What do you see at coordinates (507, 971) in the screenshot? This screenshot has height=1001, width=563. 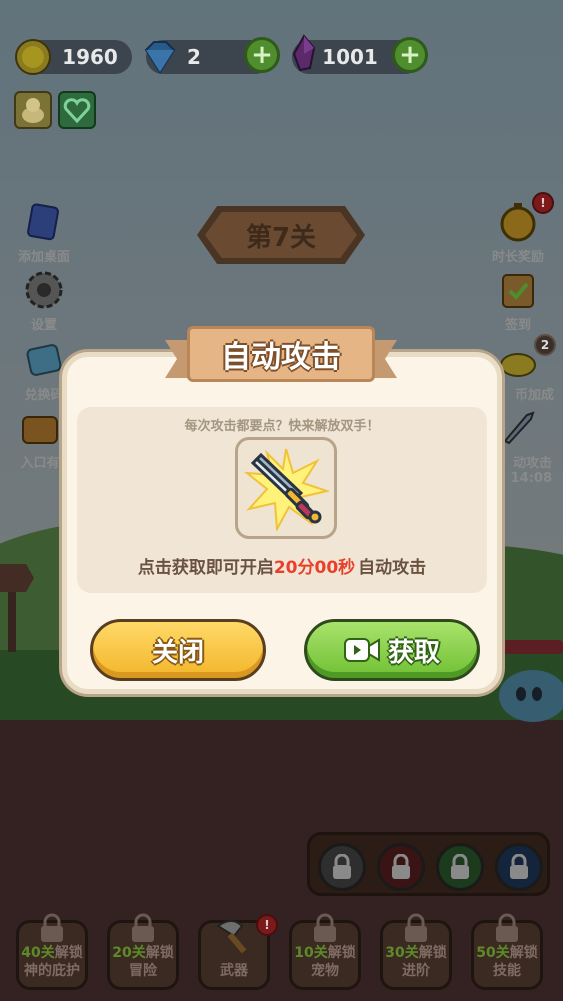 I see `bottom-tab-label: 技能` at bounding box center [507, 971].